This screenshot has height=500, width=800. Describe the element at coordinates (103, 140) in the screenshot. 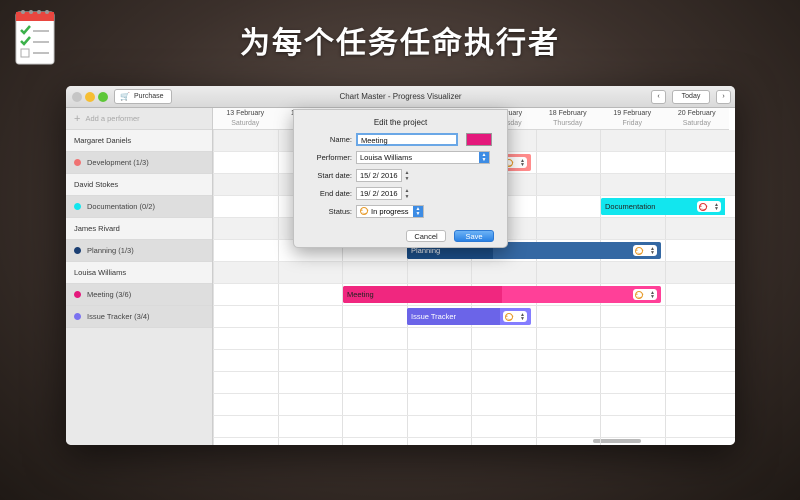

I see `performer-name: Margaret Daniels` at that location.